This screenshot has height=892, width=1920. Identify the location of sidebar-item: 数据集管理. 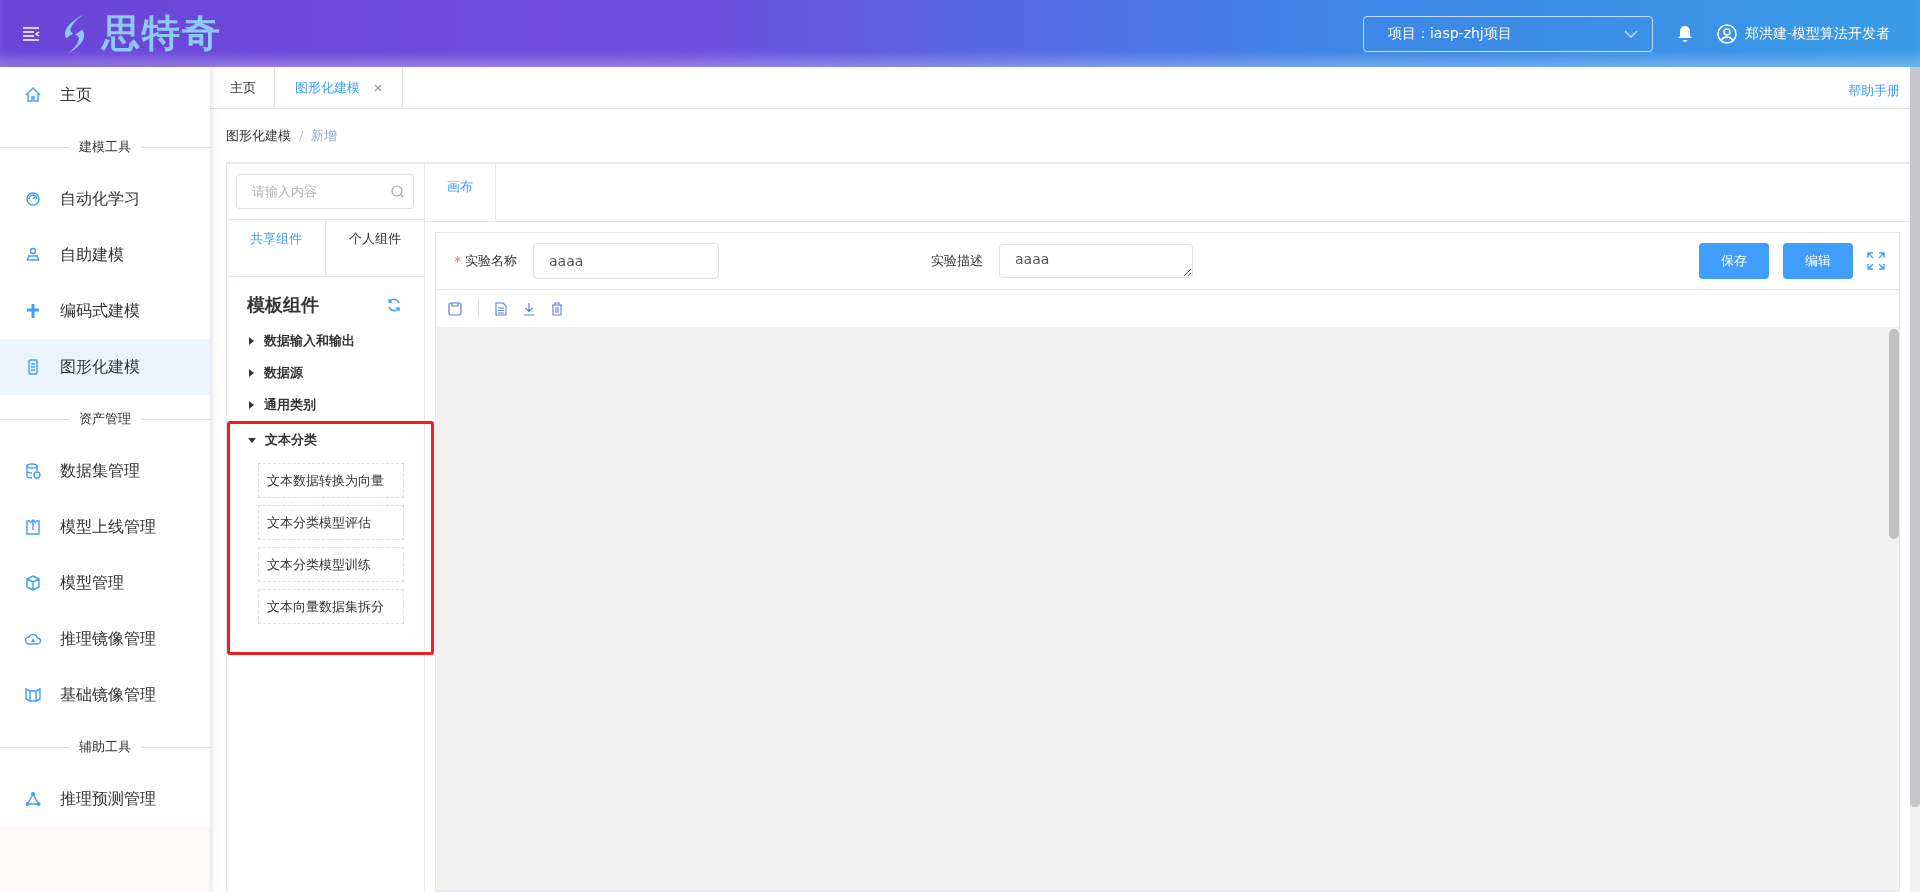
(105, 471).